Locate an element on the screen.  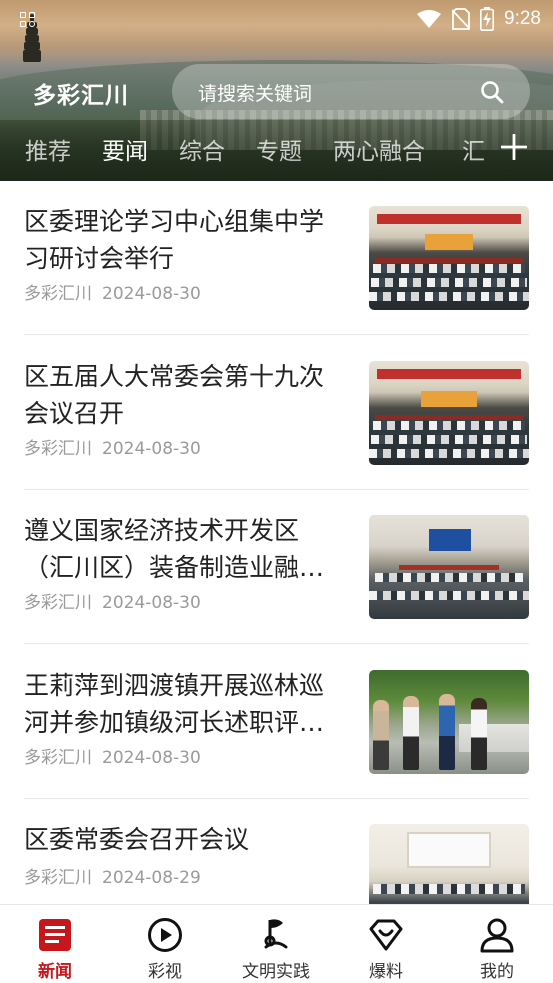
nav-label: 彩视 is located at coordinates (165, 972).